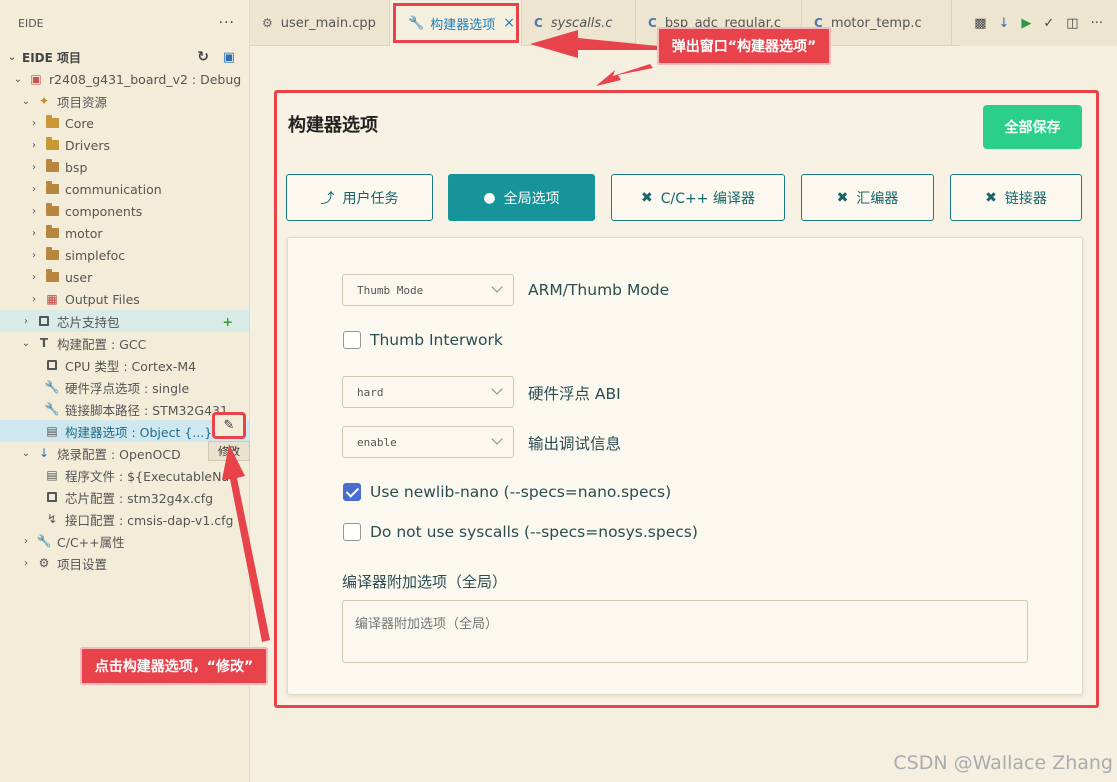  I want to click on folder-label: simplefoc, so click(95, 255).